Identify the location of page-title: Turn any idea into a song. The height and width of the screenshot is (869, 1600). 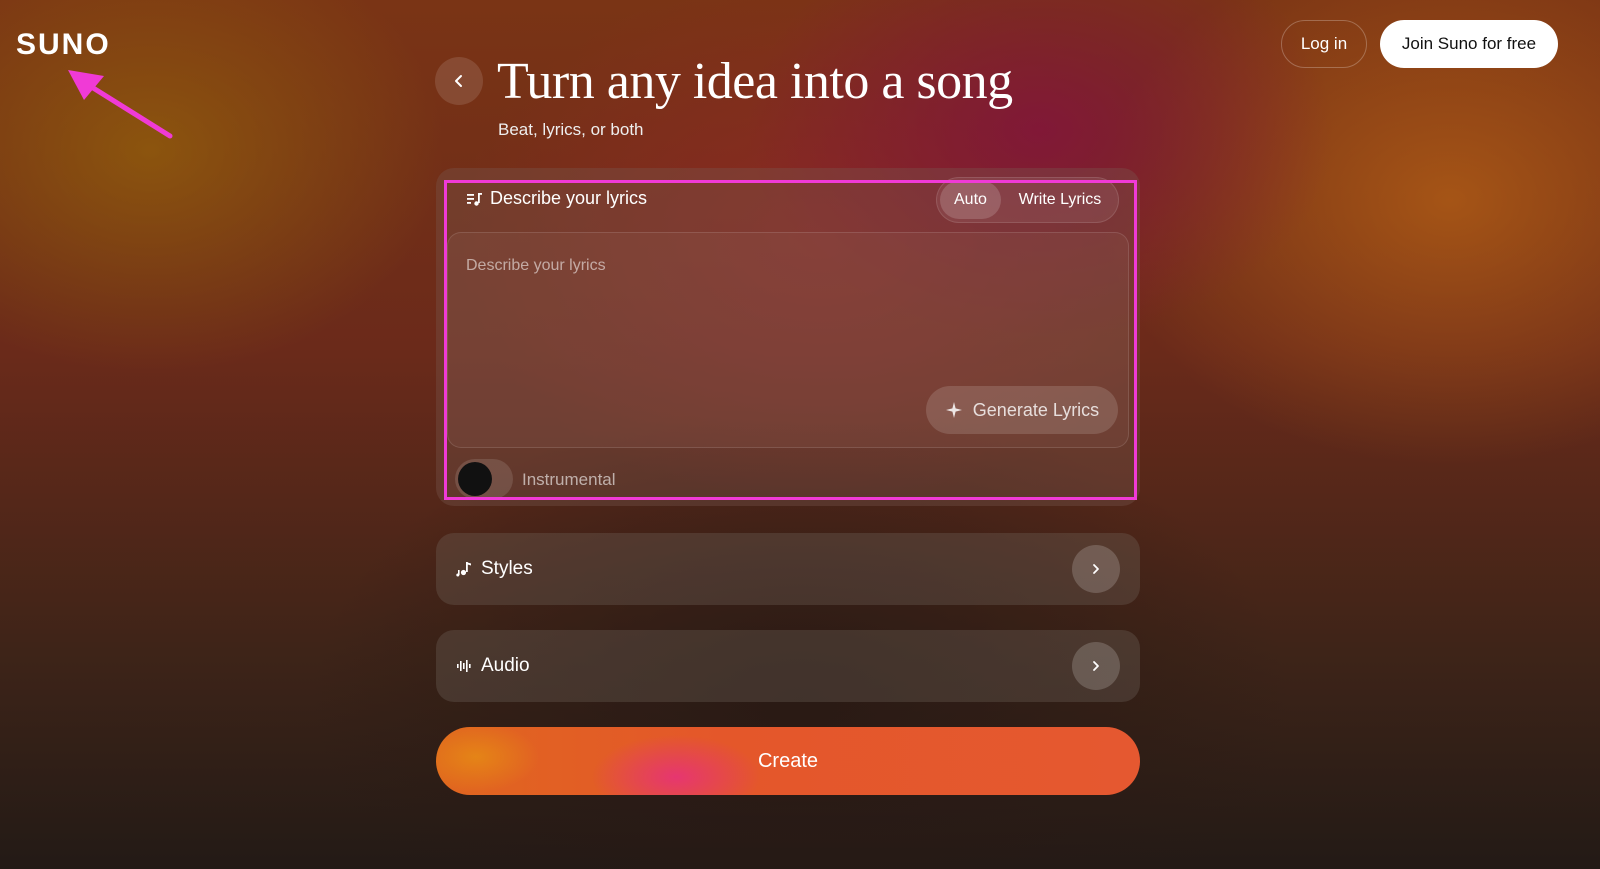
(755, 81).